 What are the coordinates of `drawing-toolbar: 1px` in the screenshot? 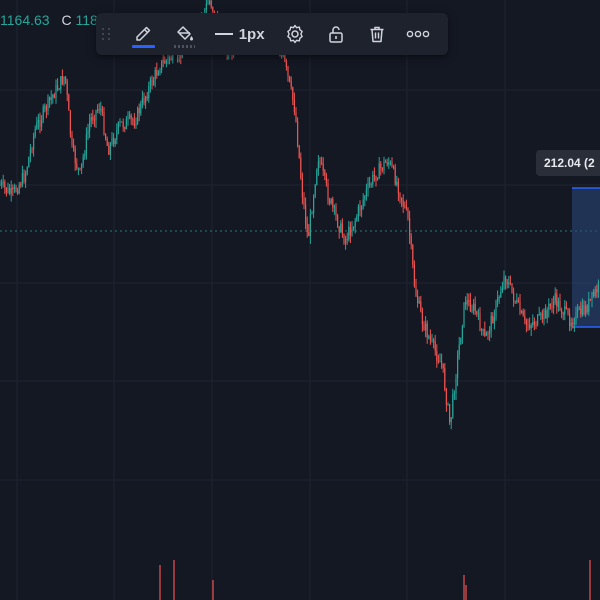 It's located at (272, 34).